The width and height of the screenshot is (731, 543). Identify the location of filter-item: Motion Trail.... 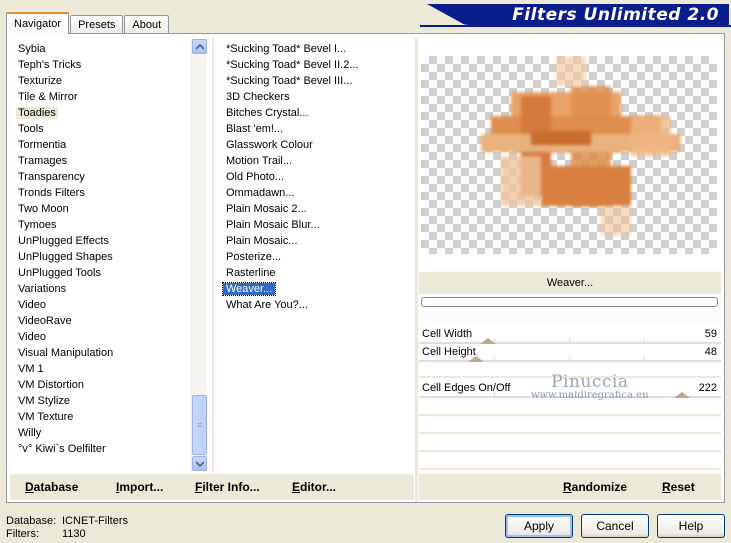
(316, 161).